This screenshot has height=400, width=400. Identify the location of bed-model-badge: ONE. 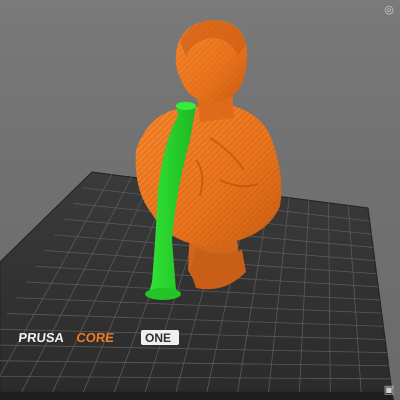
(158, 338).